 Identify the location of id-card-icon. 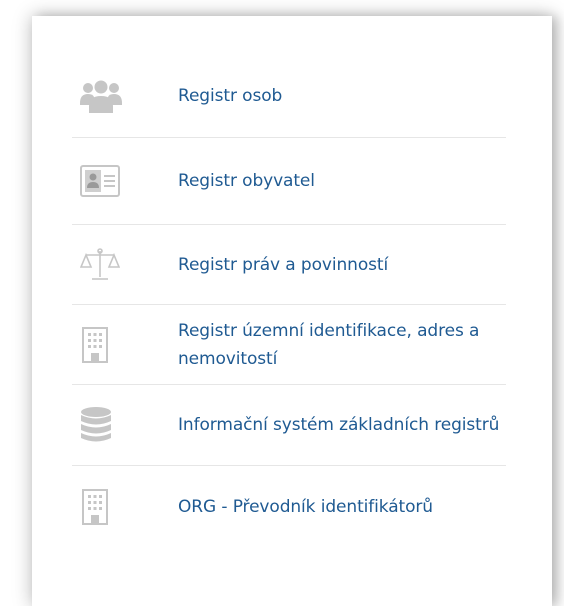
(125, 181).